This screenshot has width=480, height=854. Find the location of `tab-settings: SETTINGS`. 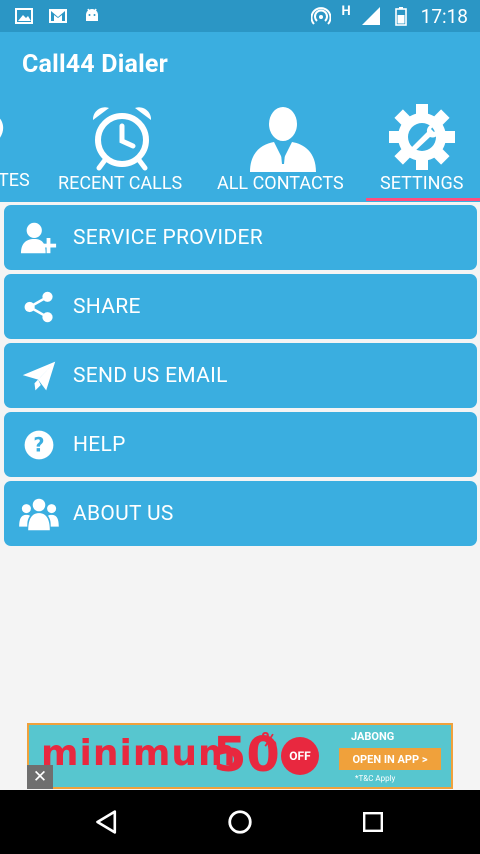

tab-settings: SETTINGS is located at coordinates (423, 151).